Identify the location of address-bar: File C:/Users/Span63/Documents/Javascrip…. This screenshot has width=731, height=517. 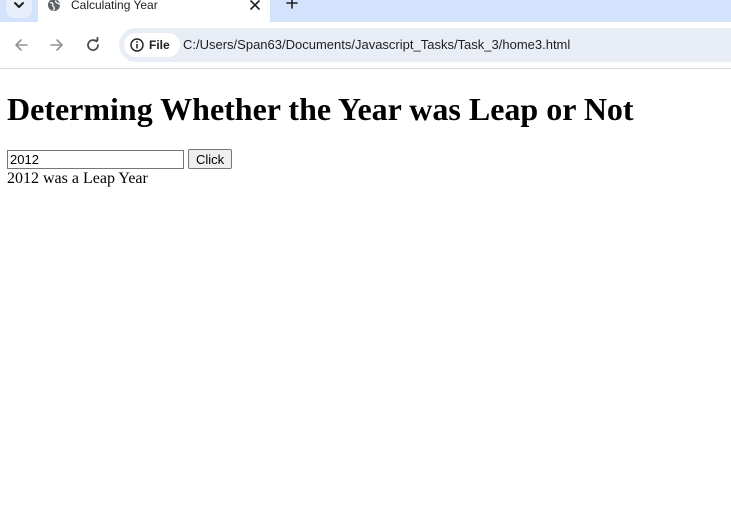
(425, 45).